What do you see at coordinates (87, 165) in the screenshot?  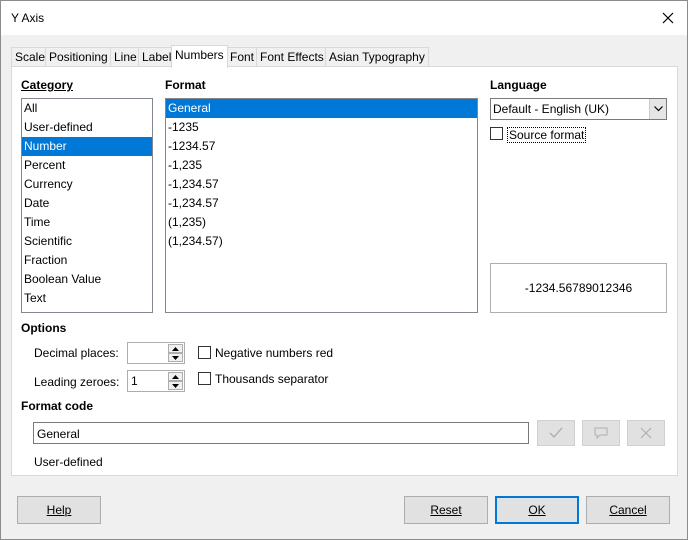 I see `list-item: Percent` at bounding box center [87, 165].